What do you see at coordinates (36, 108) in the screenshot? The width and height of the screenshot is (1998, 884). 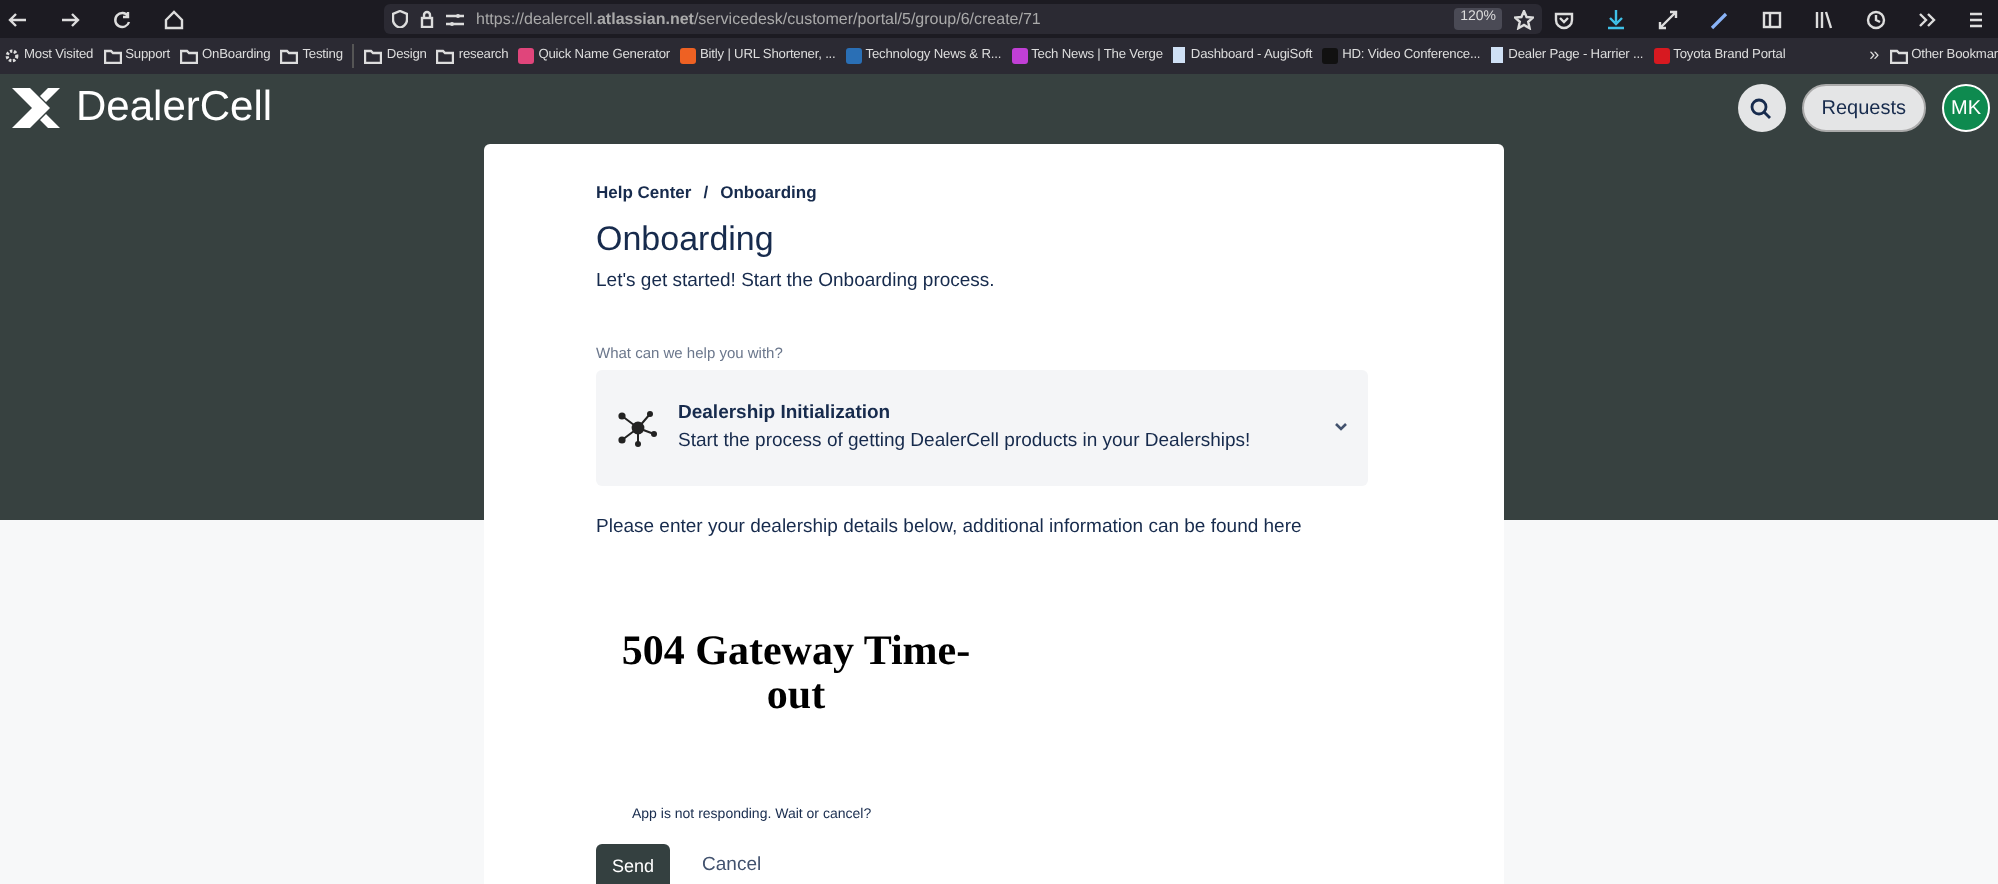 I see `logo-icon` at bounding box center [36, 108].